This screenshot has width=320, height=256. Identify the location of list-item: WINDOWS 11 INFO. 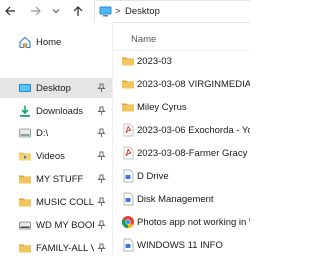
(181, 245).